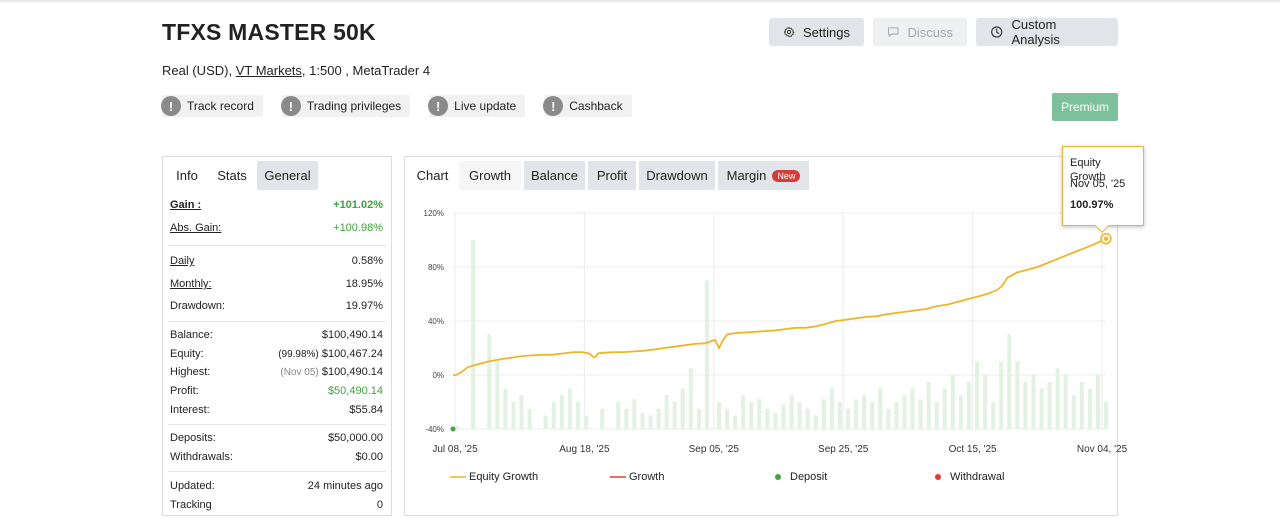 This screenshot has width=1280, height=528. I want to click on legend-label: Growth, so click(647, 477).